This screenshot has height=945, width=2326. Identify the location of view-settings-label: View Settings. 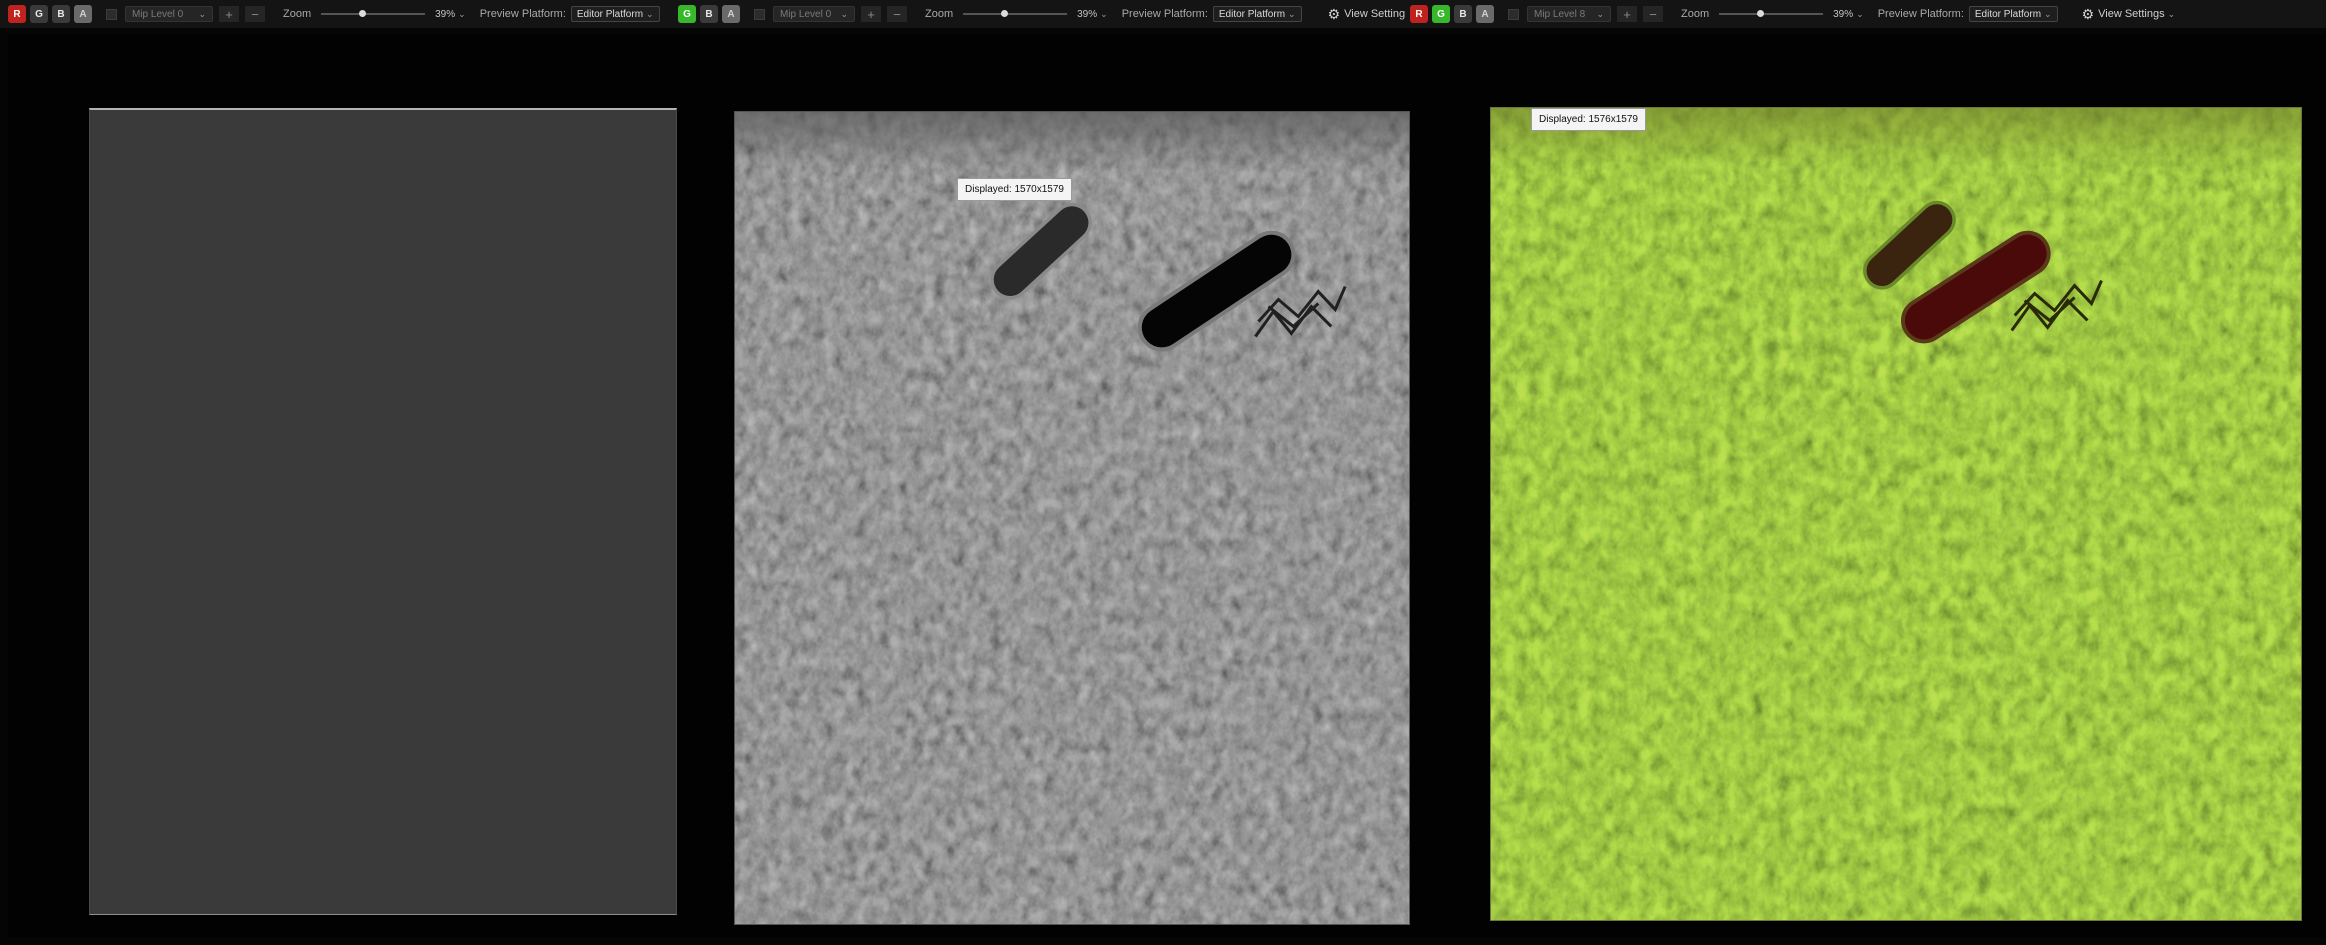
(2131, 14).